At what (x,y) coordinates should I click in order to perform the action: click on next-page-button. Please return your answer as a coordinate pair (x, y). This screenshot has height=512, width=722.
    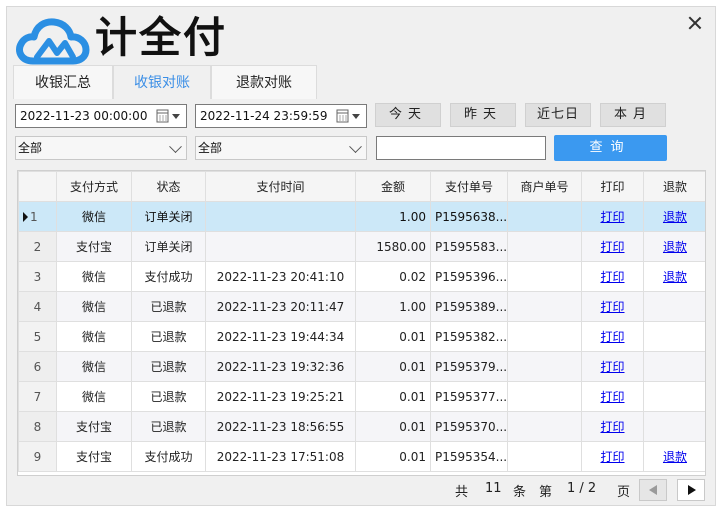
    Looking at the image, I should click on (691, 490).